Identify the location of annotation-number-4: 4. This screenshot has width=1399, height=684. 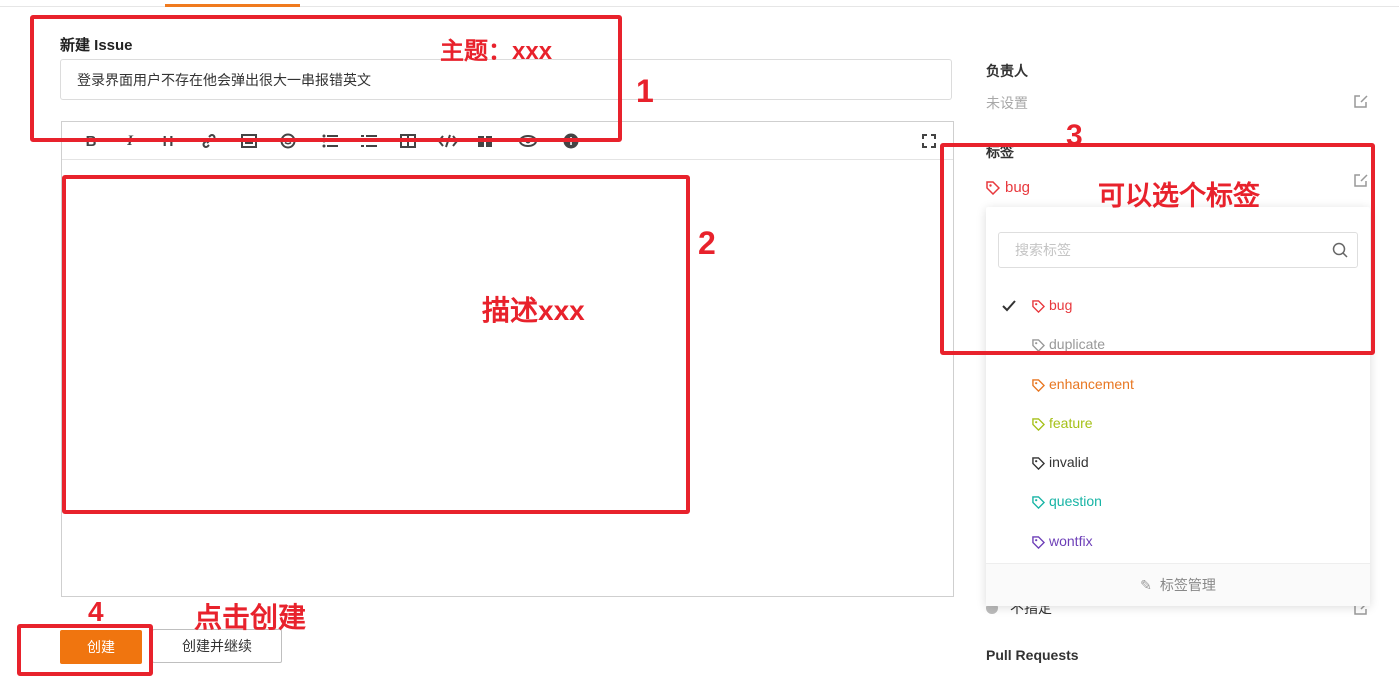
(96, 611).